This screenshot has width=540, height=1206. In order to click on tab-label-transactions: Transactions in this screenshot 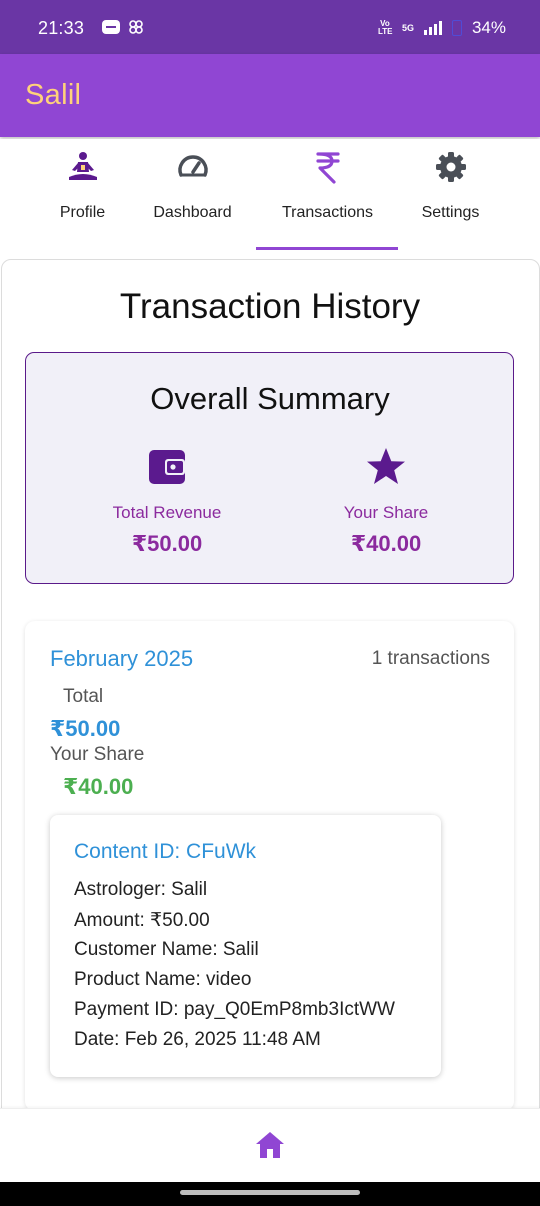, I will do `click(327, 212)`.